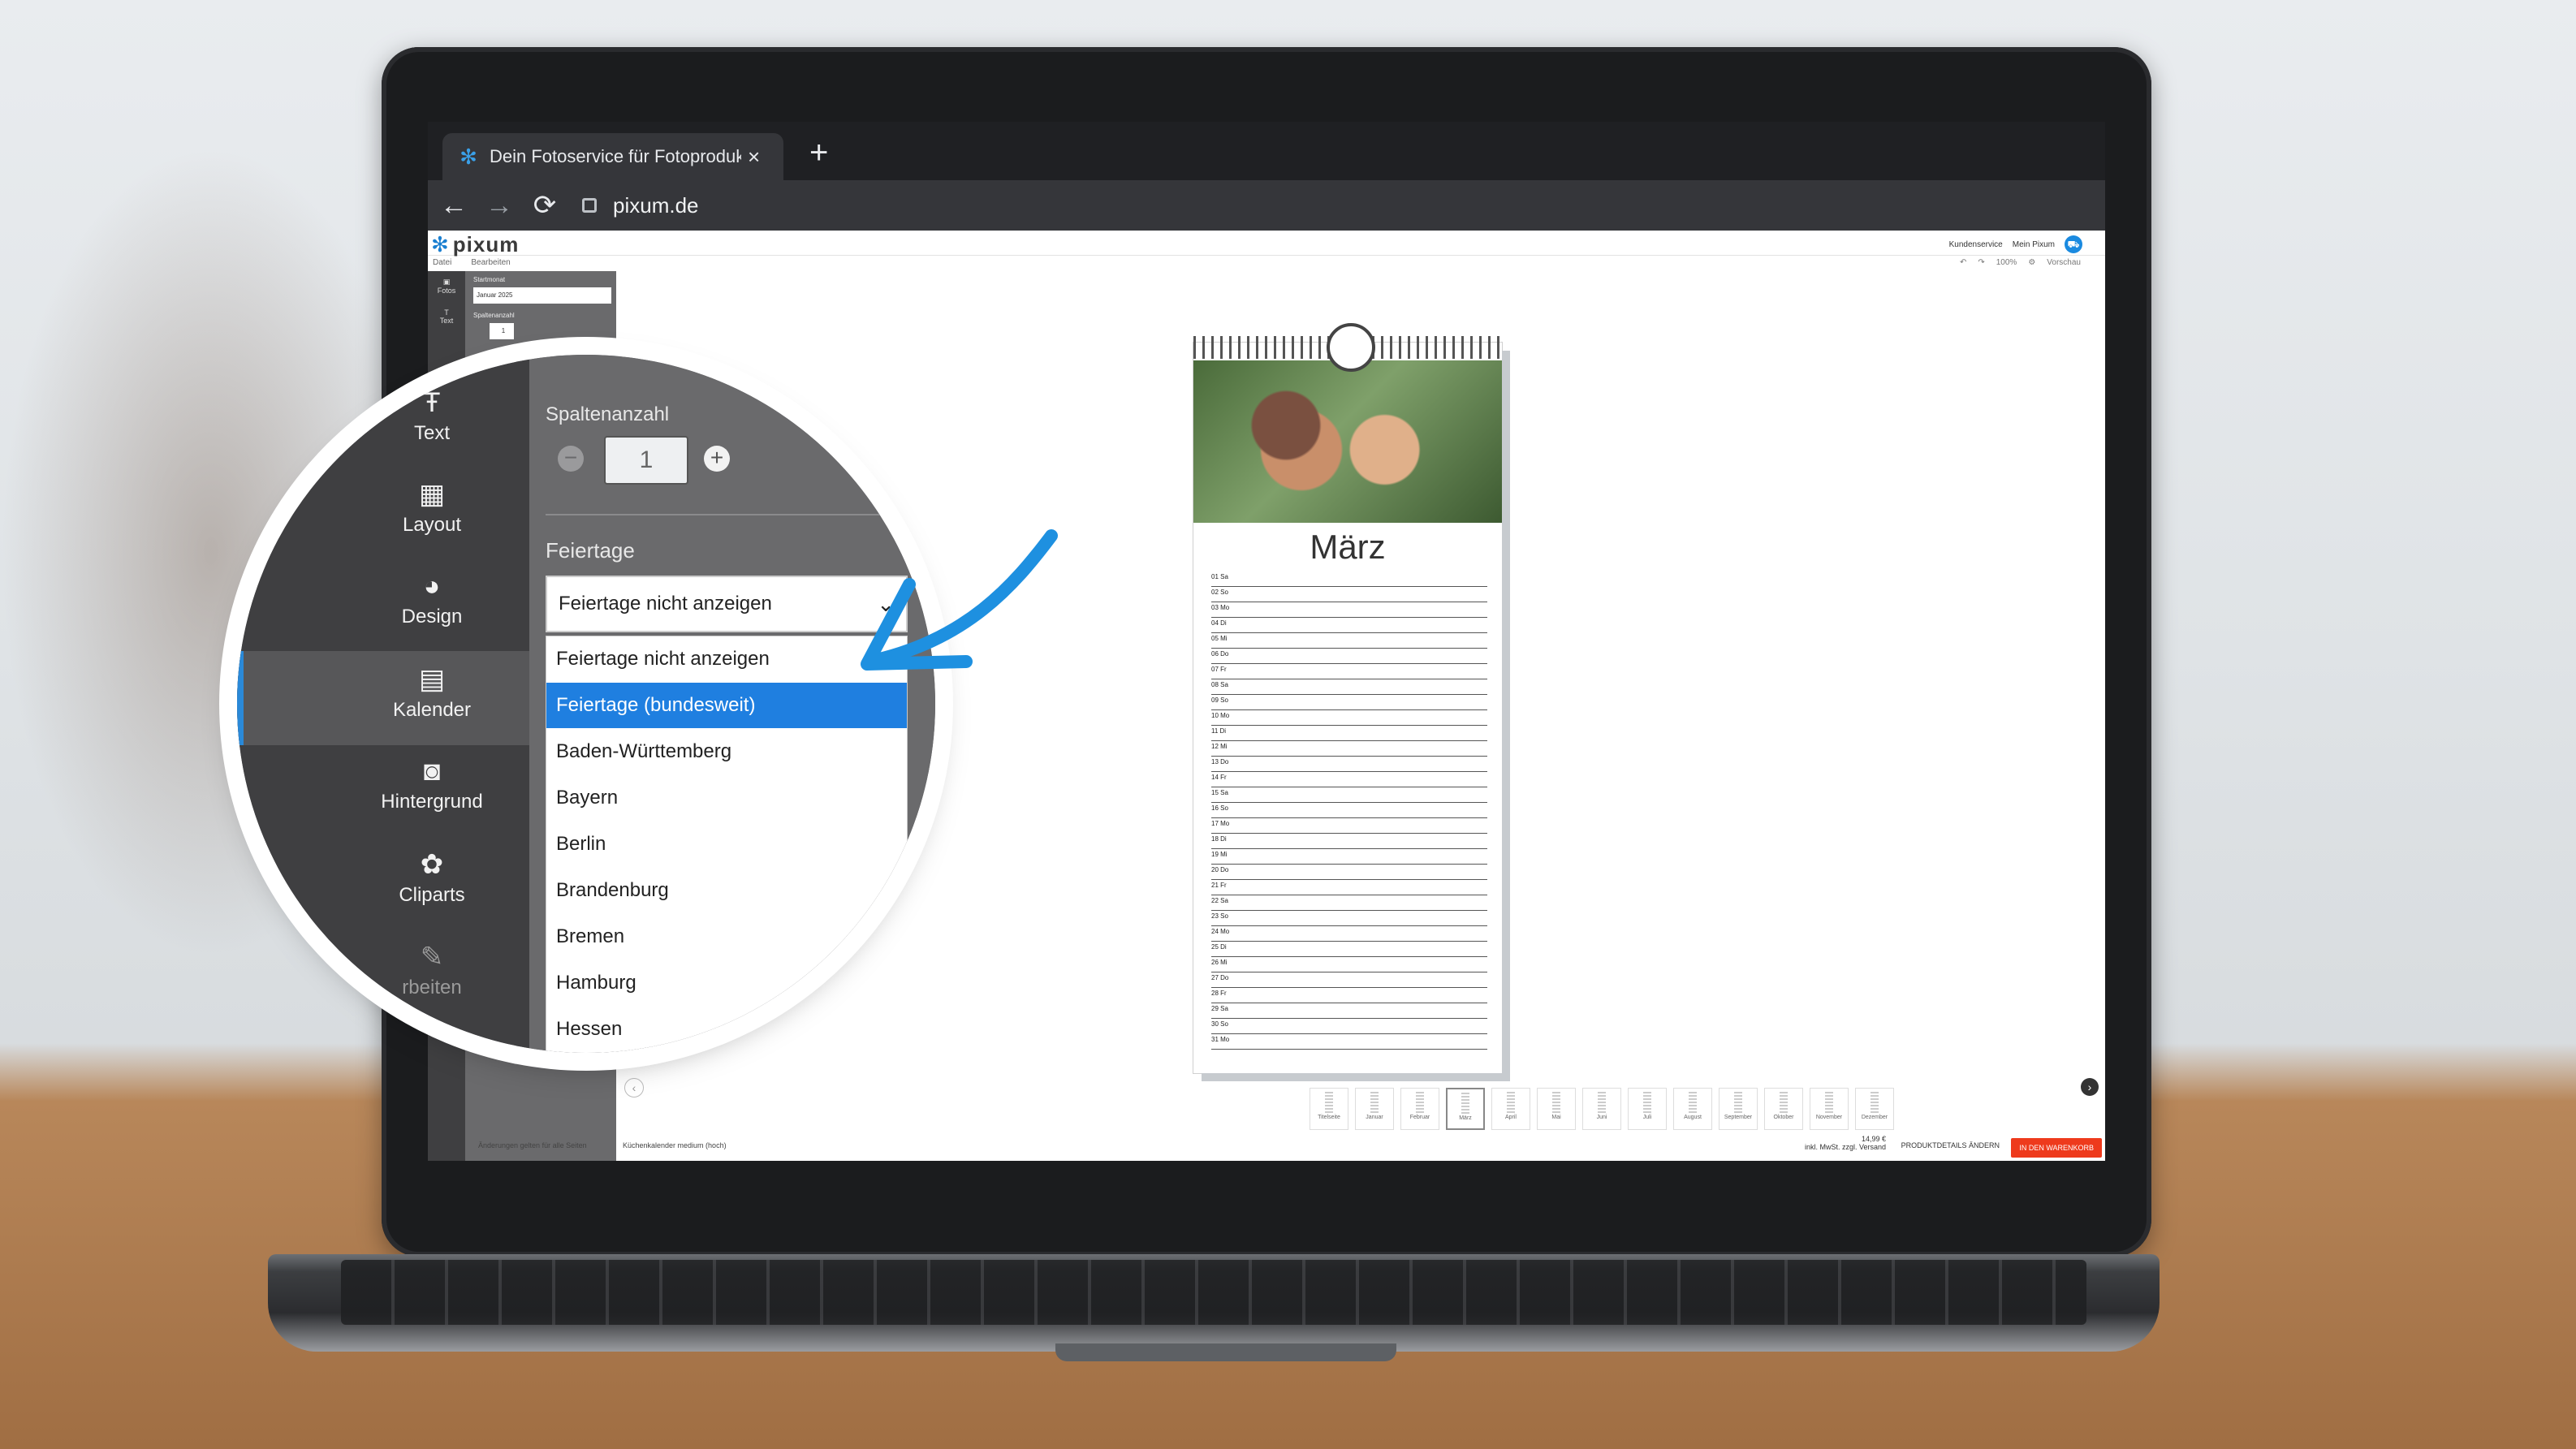  What do you see at coordinates (432, 877) in the screenshot?
I see `nav-cliparts: ✿ Cliparts` at bounding box center [432, 877].